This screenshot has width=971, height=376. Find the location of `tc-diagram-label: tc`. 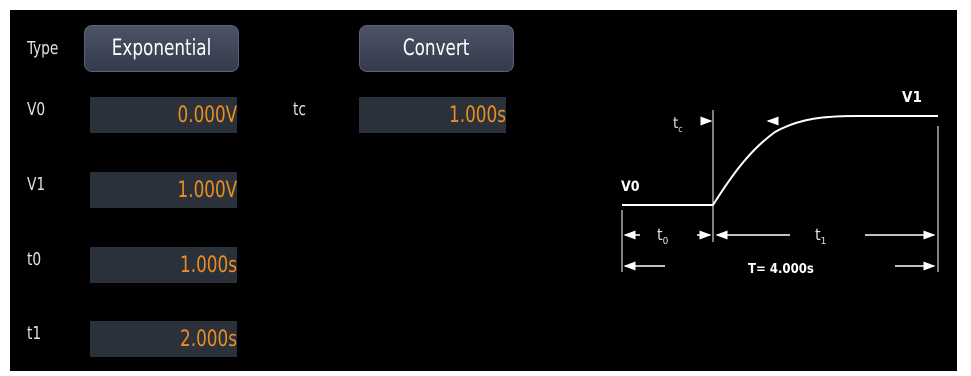

tc-diagram-label: tc is located at coordinates (678, 124).